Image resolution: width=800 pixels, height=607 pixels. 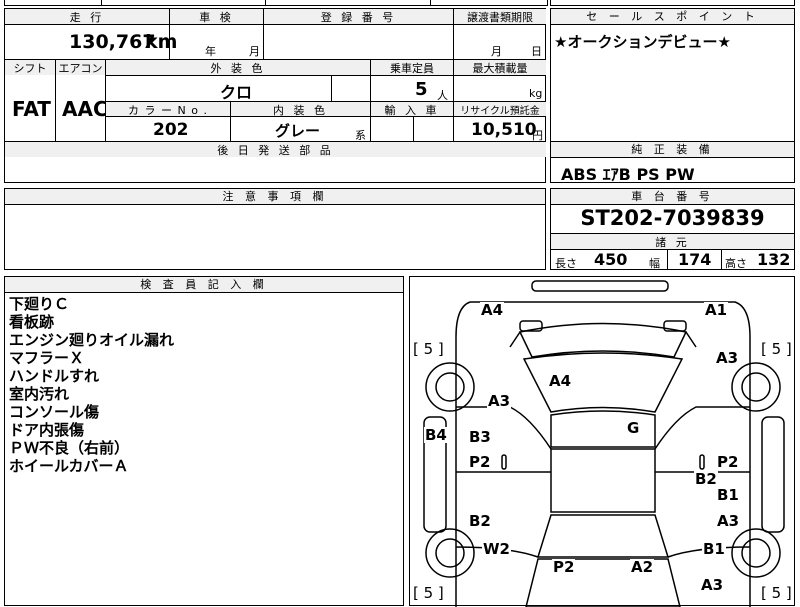 What do you see at coordinates (87, 16) in the screenshot?
I see `mileage-header: 走 行` at bounding box center [87, 16].